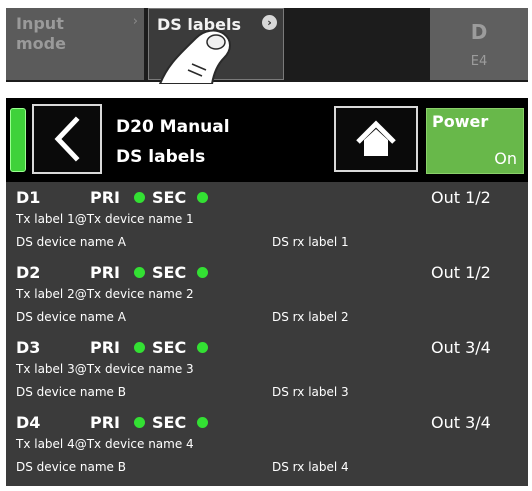 The height and width of the screenshot is (491, 532). I want to click on back-button, so click(67, 139).